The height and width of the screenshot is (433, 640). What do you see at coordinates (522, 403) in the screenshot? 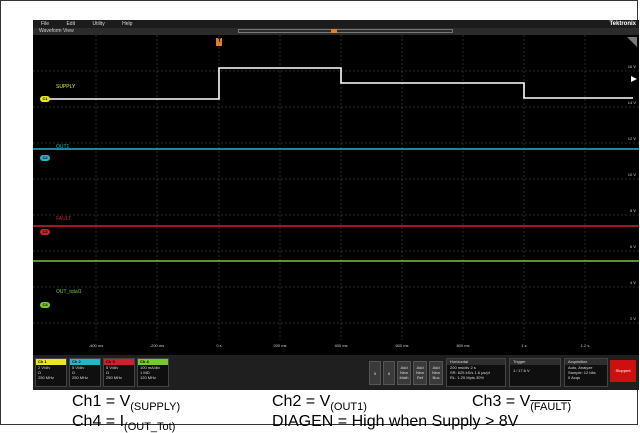
I see `note-ch3: Ch3 = V(FAULT)` at bounding box center [522, 403].